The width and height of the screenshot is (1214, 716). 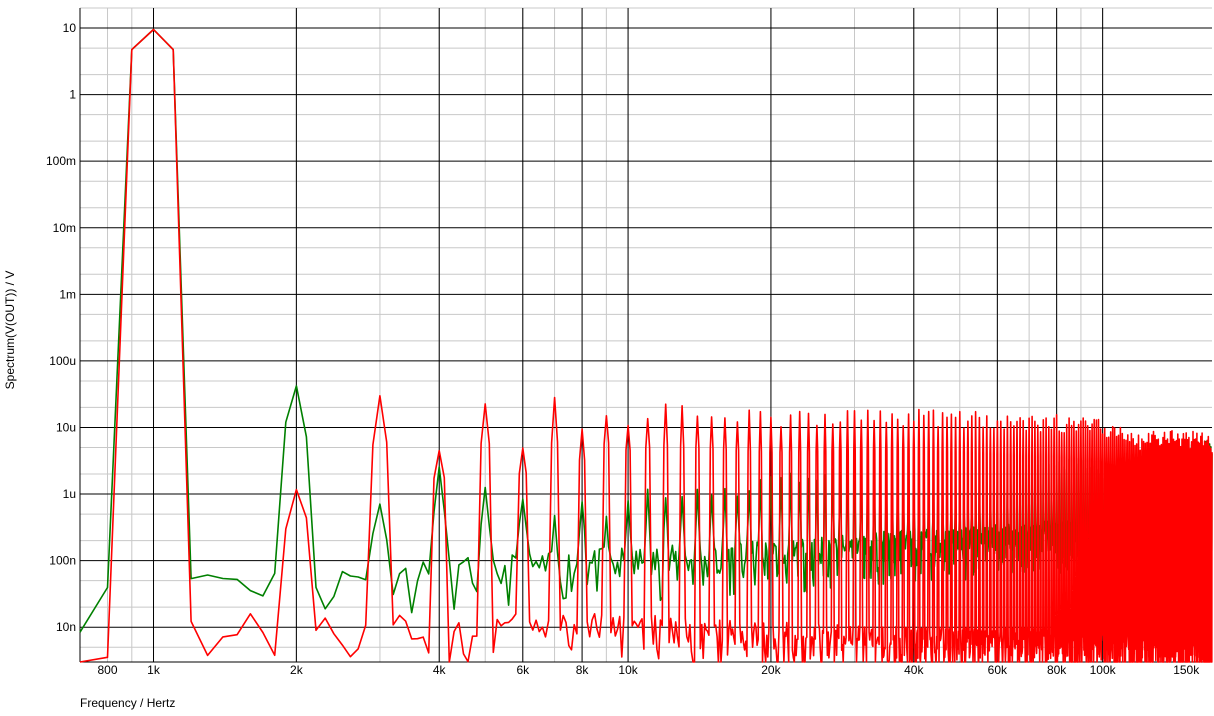 I want to click on y-tick-label: 100u, so click(x=62, y=361).